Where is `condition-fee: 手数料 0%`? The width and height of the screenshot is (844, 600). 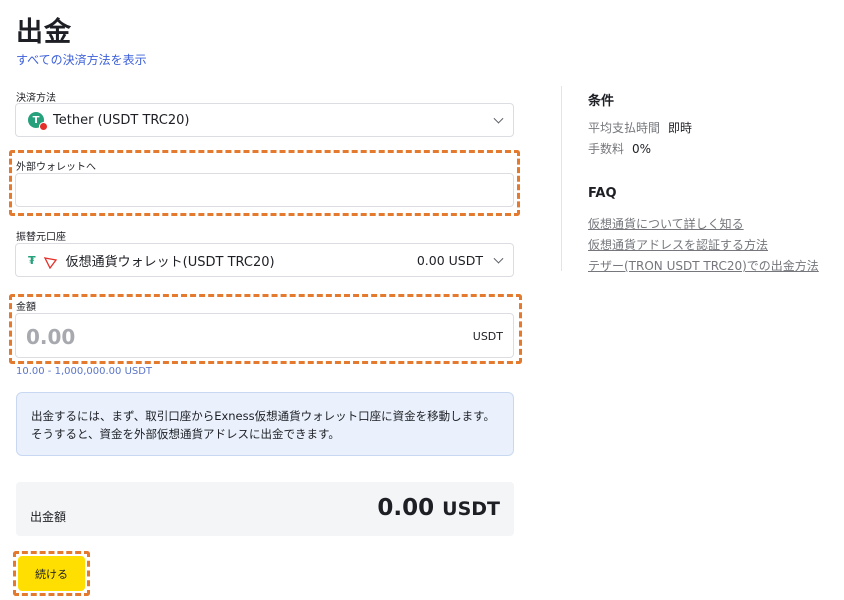
condition-fee: 手数料 0% is located at coordinates (620, 149).